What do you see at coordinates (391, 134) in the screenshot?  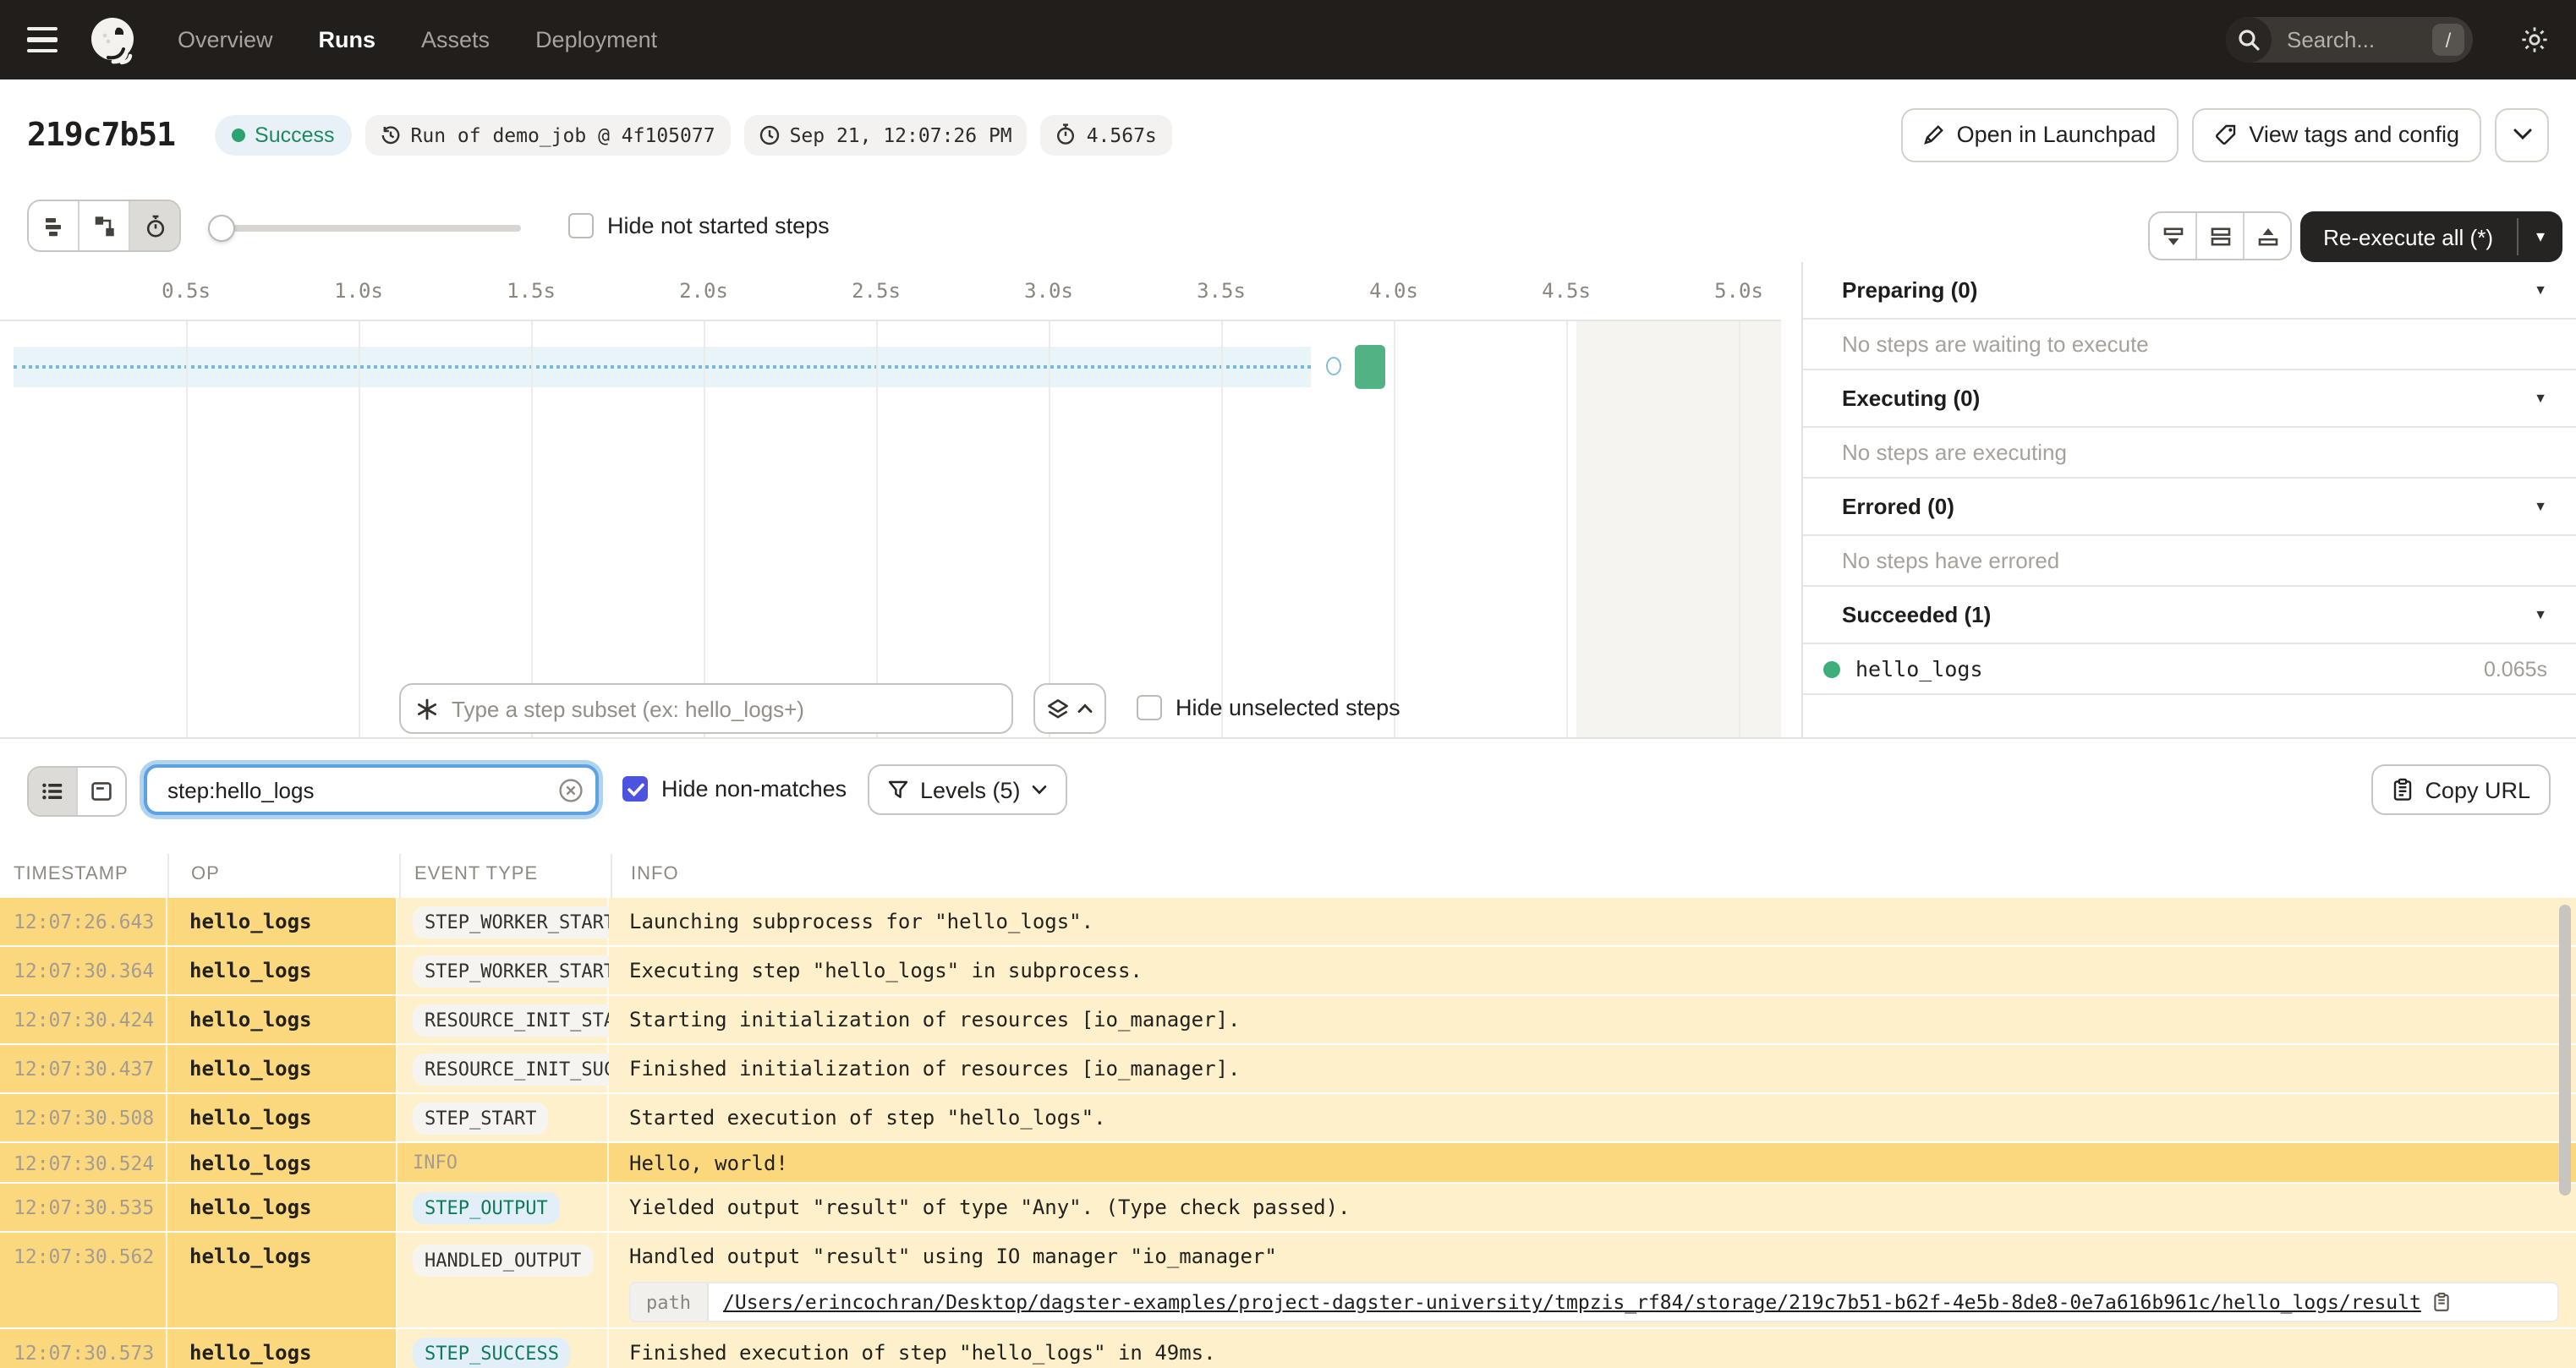 I see `history-icon` at bounding box center [391, 134].